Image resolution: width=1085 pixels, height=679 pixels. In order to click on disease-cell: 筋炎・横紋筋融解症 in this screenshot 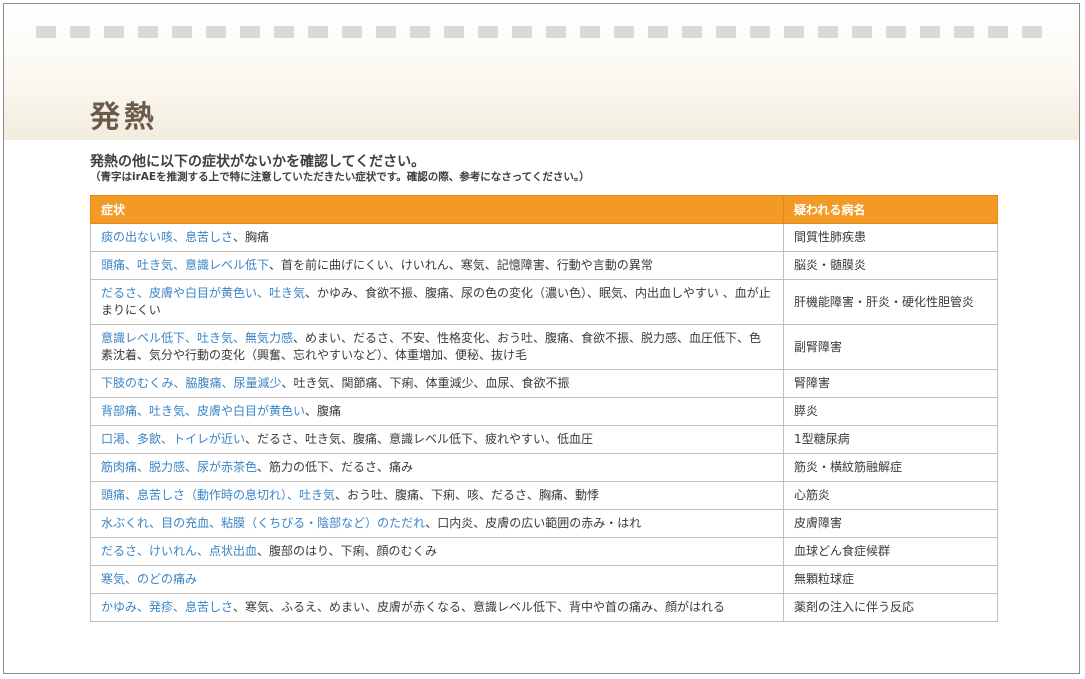, I will do `click(890, 467)`.